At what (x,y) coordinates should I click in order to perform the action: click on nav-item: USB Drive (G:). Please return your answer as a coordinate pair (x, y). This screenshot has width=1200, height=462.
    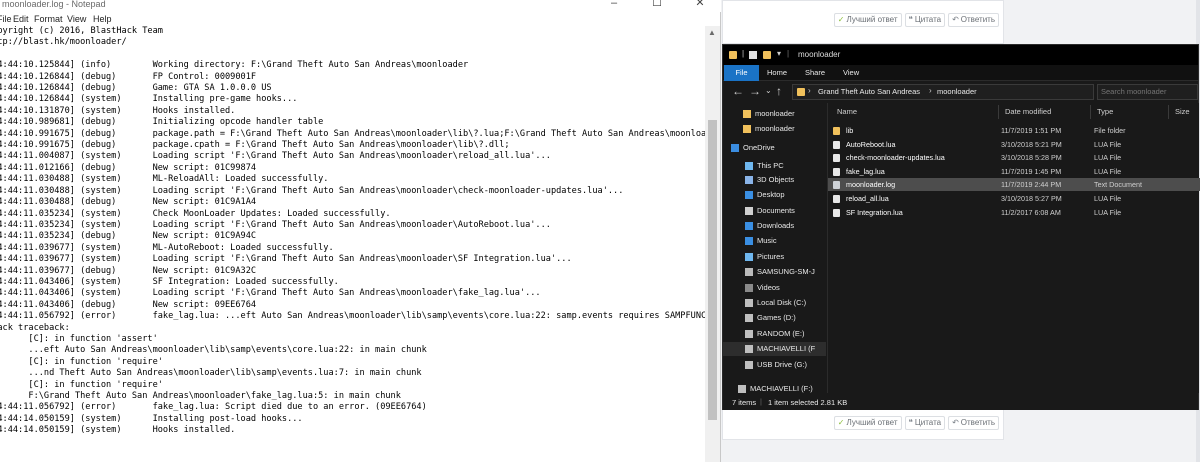
    Looking at the image, I should click on (774, 365).